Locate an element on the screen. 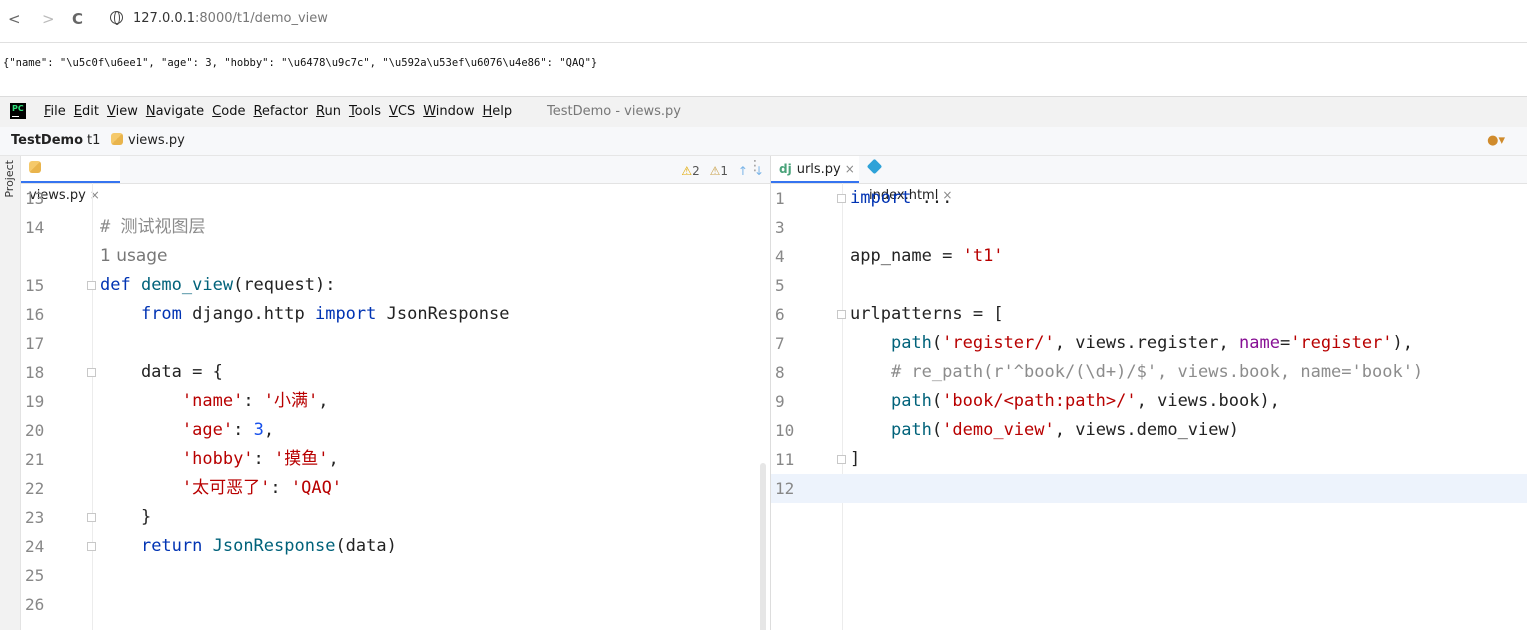  code-line: 21 'hobby': '摸鱼', is located at coordinates (395, 459).